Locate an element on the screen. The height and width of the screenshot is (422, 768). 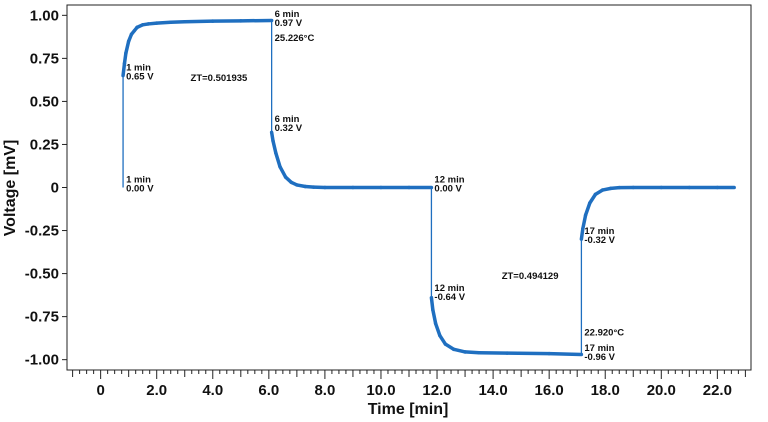
x-tick-label: 8.0 is located at coordinates (324, 390).